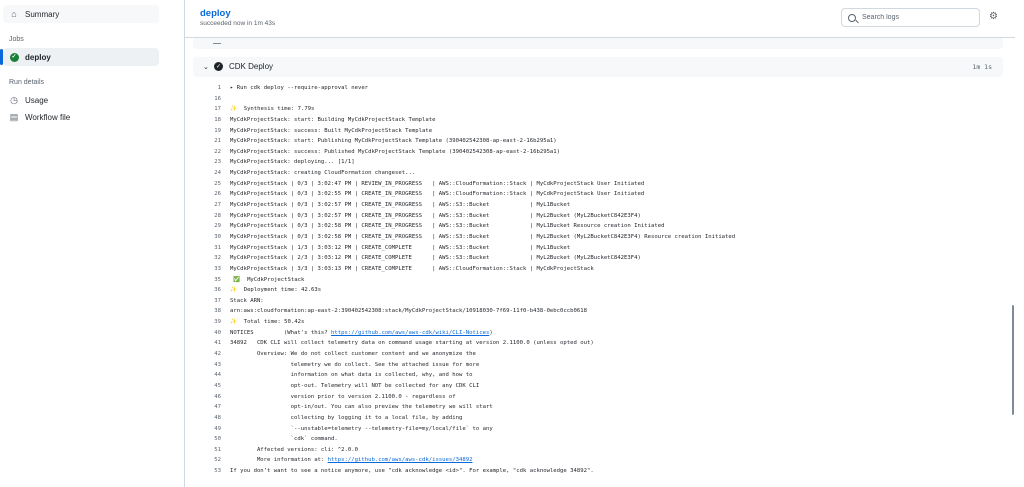  Describe the element at coordinates (14, 99) in the screenshot. I see `clock-icon: ◷` at that location.